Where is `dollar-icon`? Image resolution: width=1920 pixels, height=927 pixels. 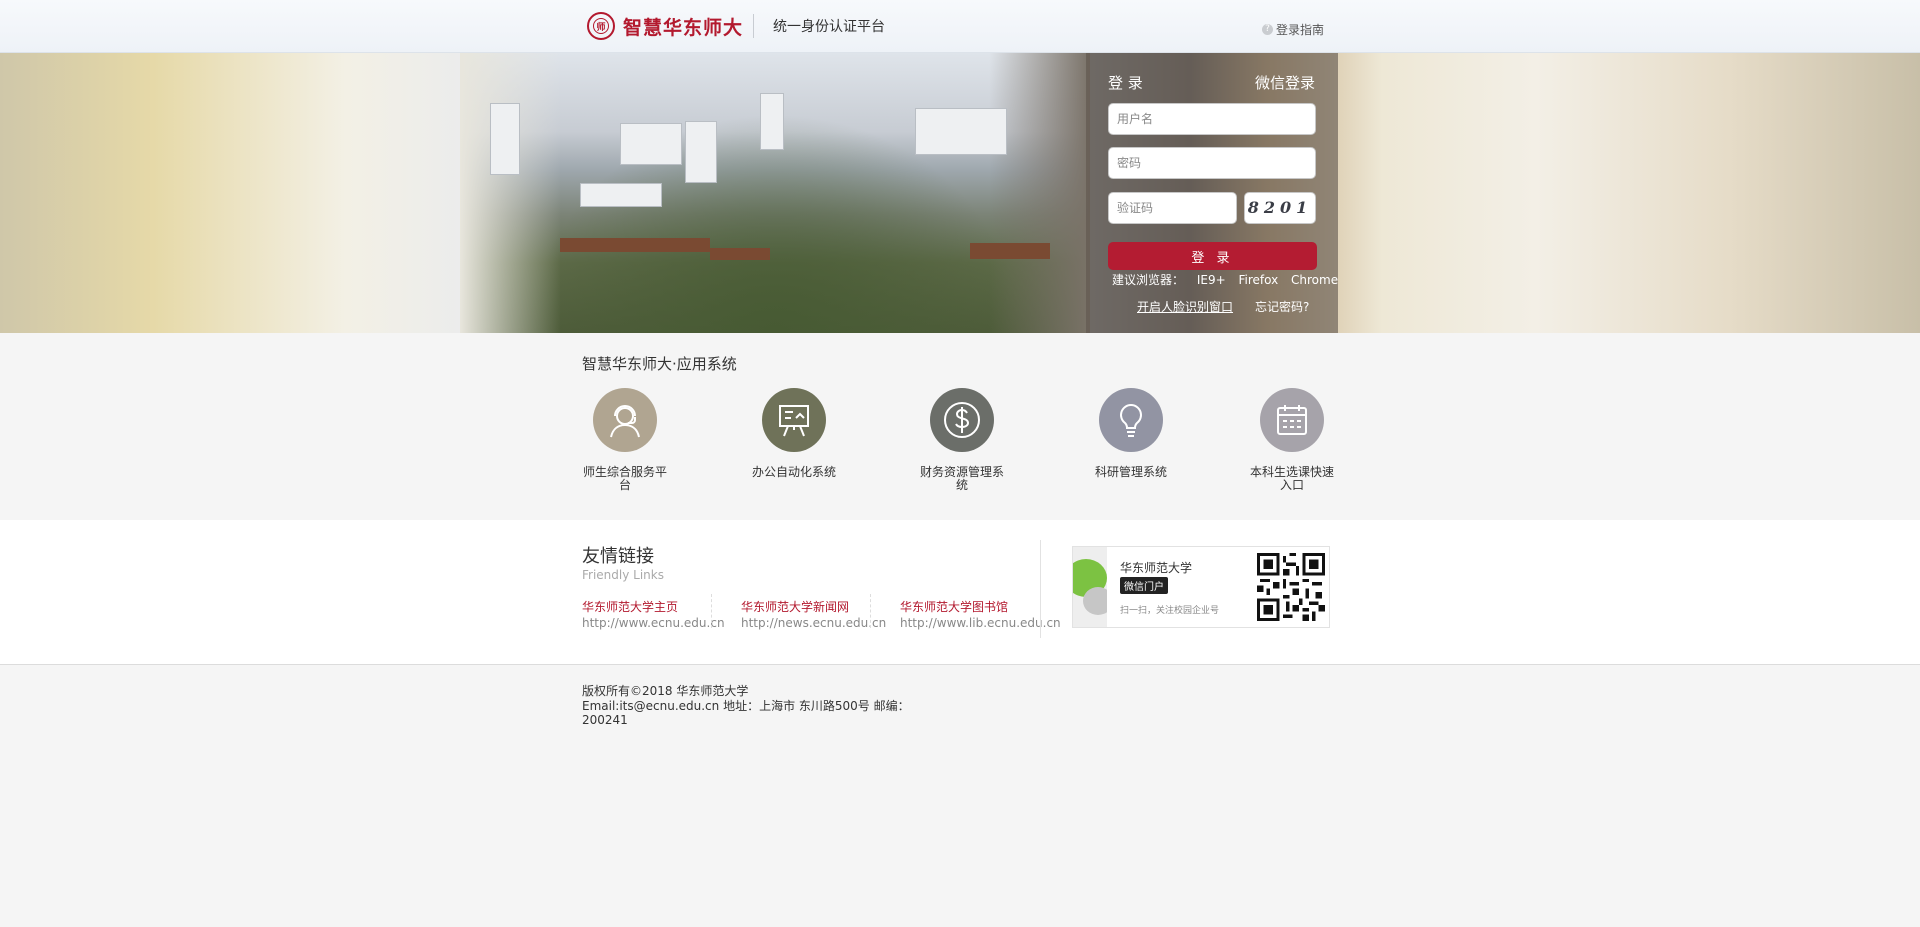 dollar-icon is located at coordinates (962, 420).